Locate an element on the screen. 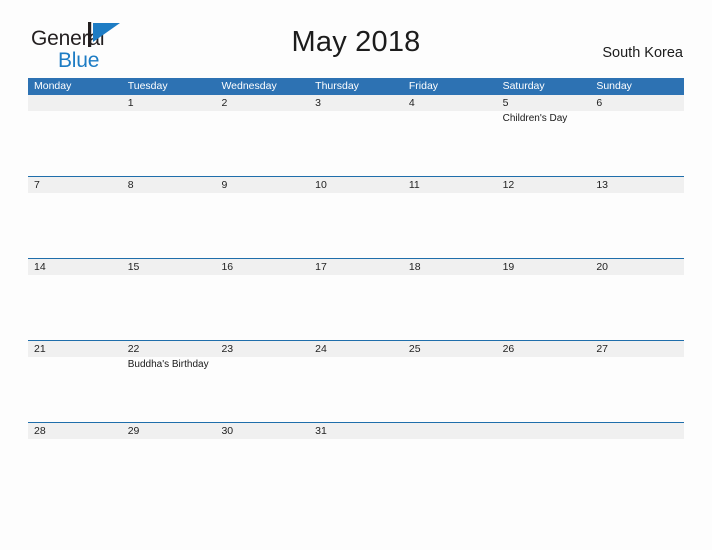 The image size is (712, 550). weekday-header-sunday: Sunday is located at coordinates (614, 86).